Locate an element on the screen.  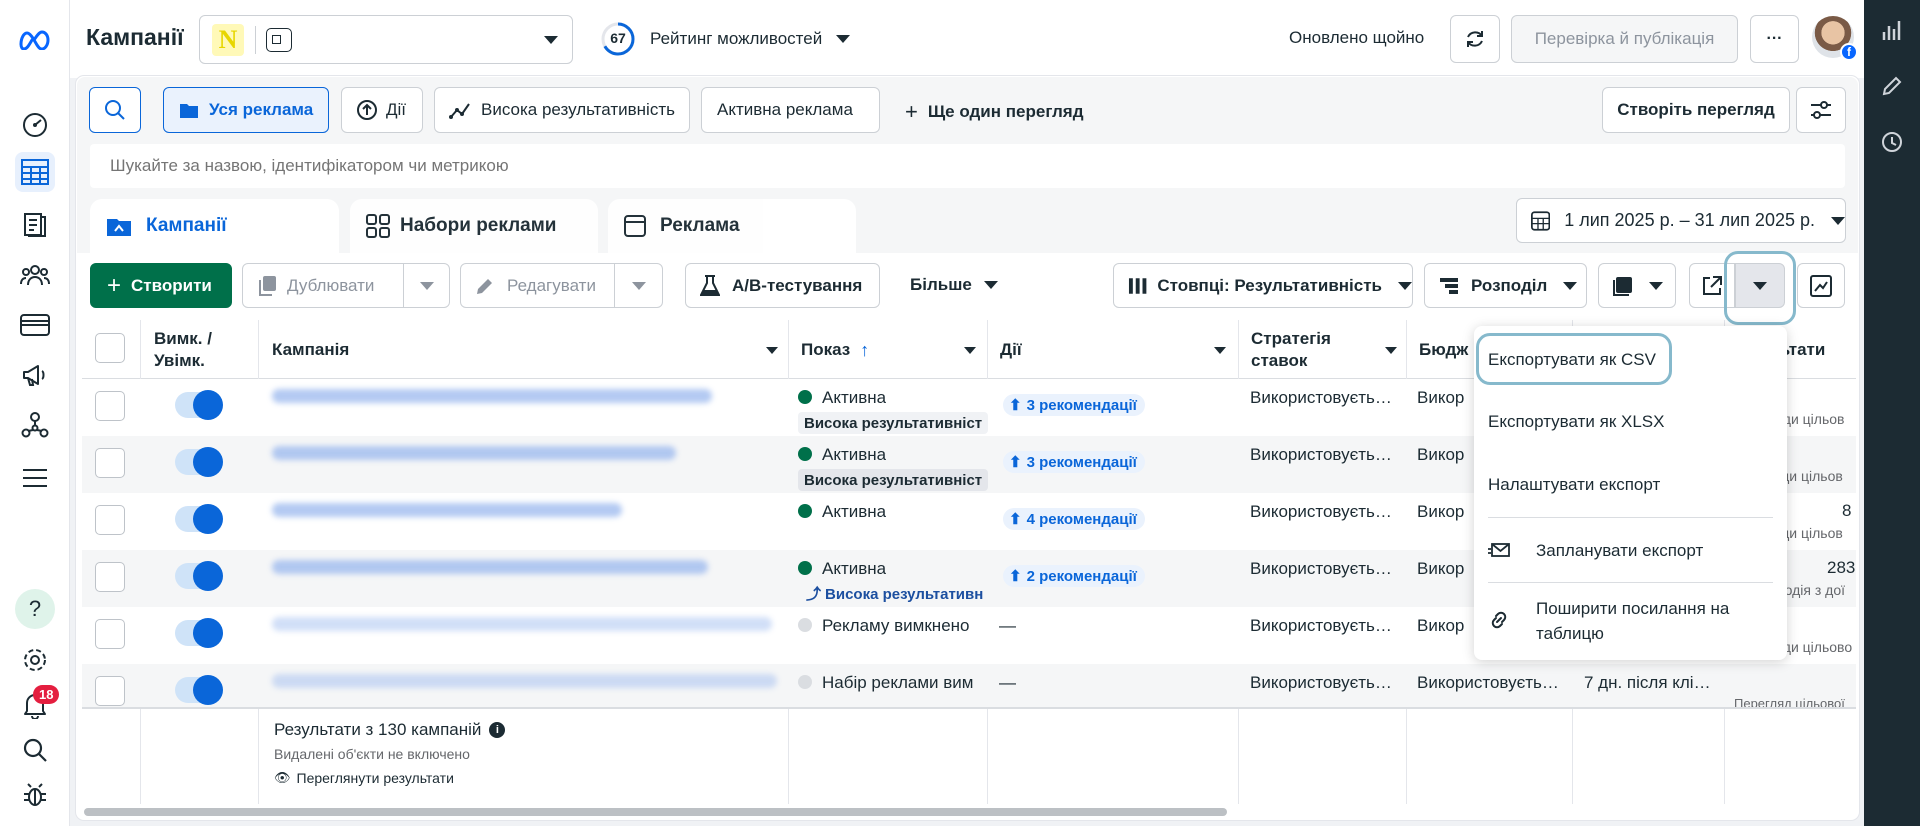
view-results-link: 👁 Переглянути результати is located at coordinates (364, 778).